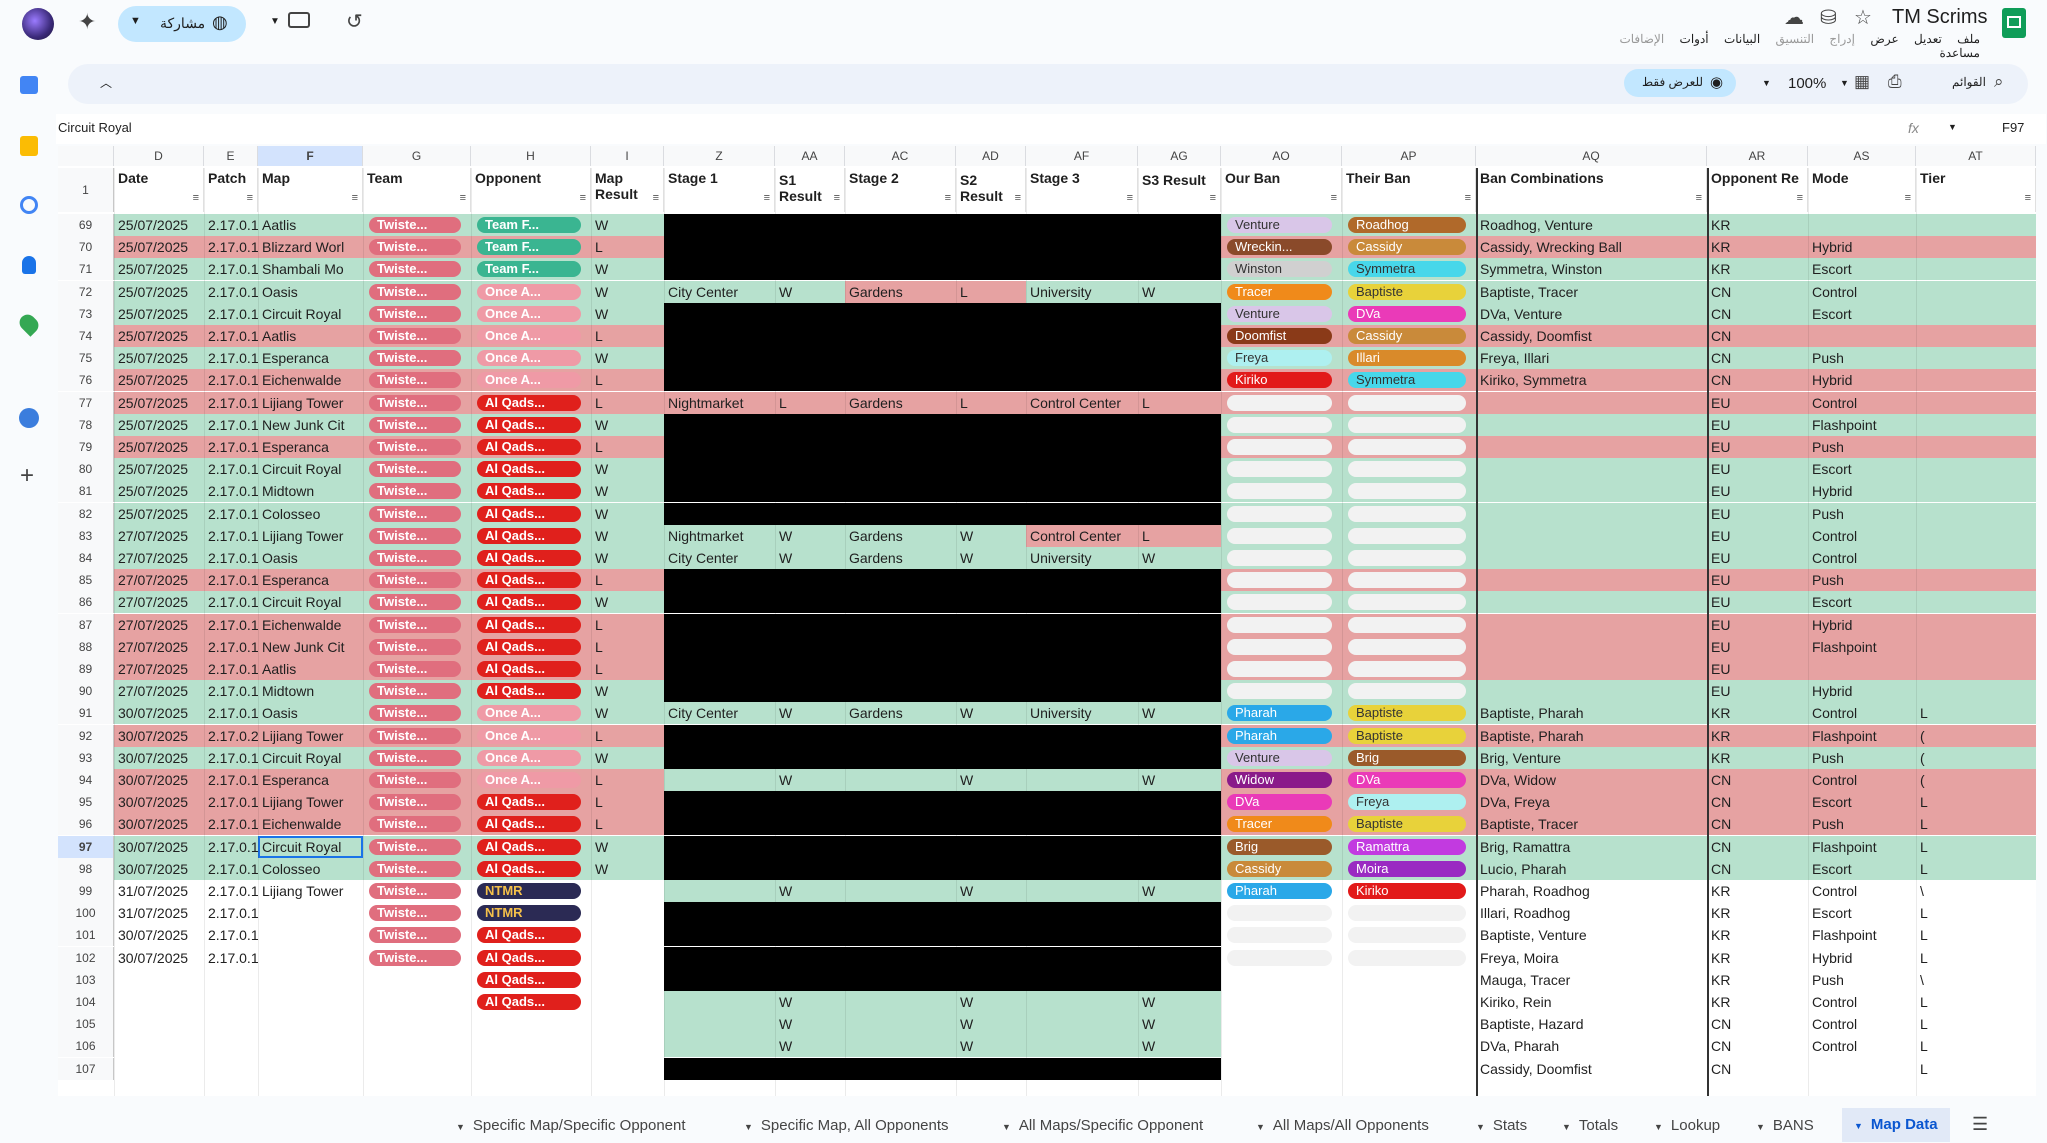 The height and width of the screenshot is (1143, 2047). What do you see at coordinates (159, 558) in the screenshot?
I see `cell-date: 27/07/2025` at bounding box center [159, 558].